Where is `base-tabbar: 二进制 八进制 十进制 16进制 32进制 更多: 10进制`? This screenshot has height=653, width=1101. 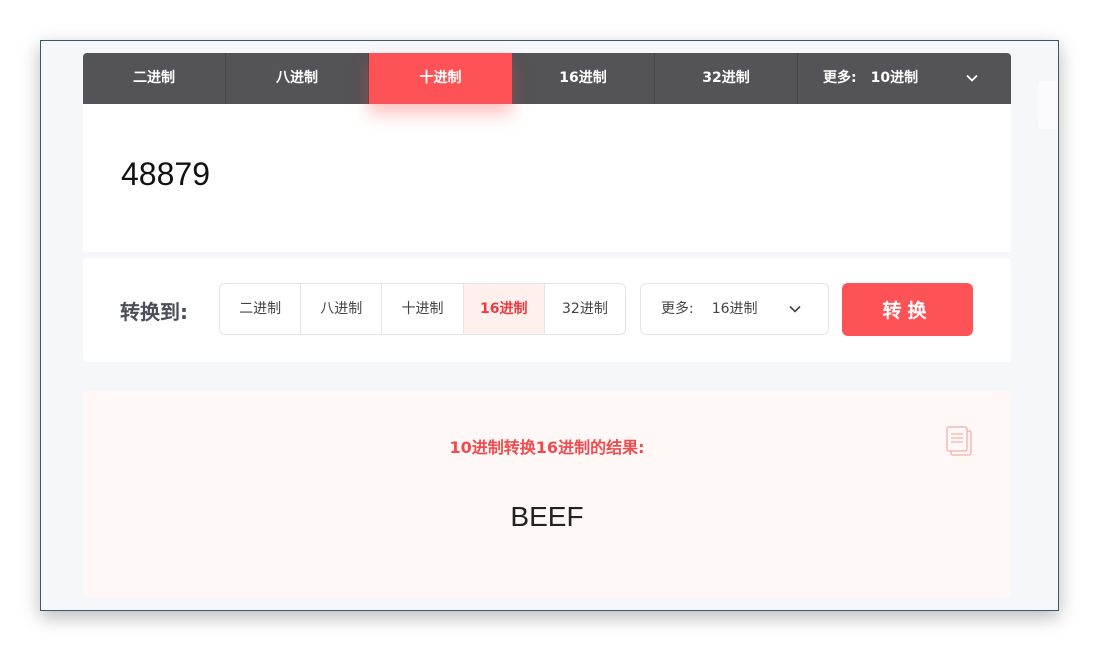 base-tabbar: 二进制 八进制 十进制 16进制 32进制 更多: 10进制 is located at coordinates (547, 78).